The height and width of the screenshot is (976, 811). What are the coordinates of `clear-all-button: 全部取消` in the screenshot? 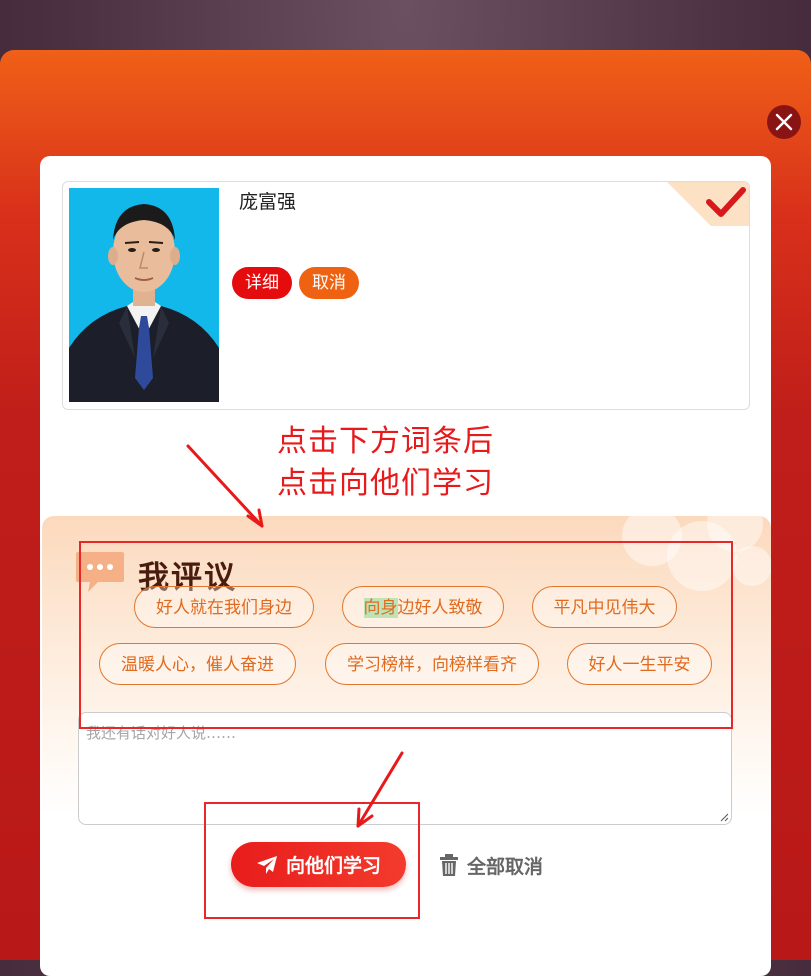 It's located at (491, 865).